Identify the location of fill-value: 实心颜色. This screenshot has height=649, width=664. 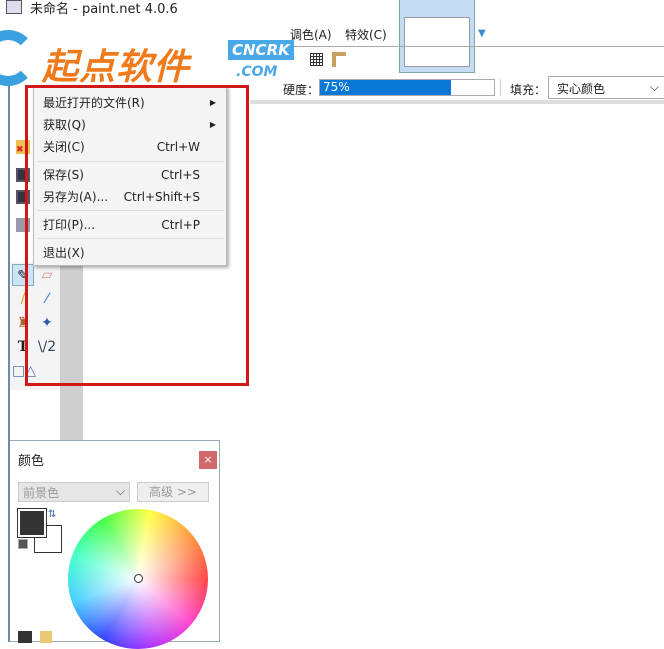
(581, 89).